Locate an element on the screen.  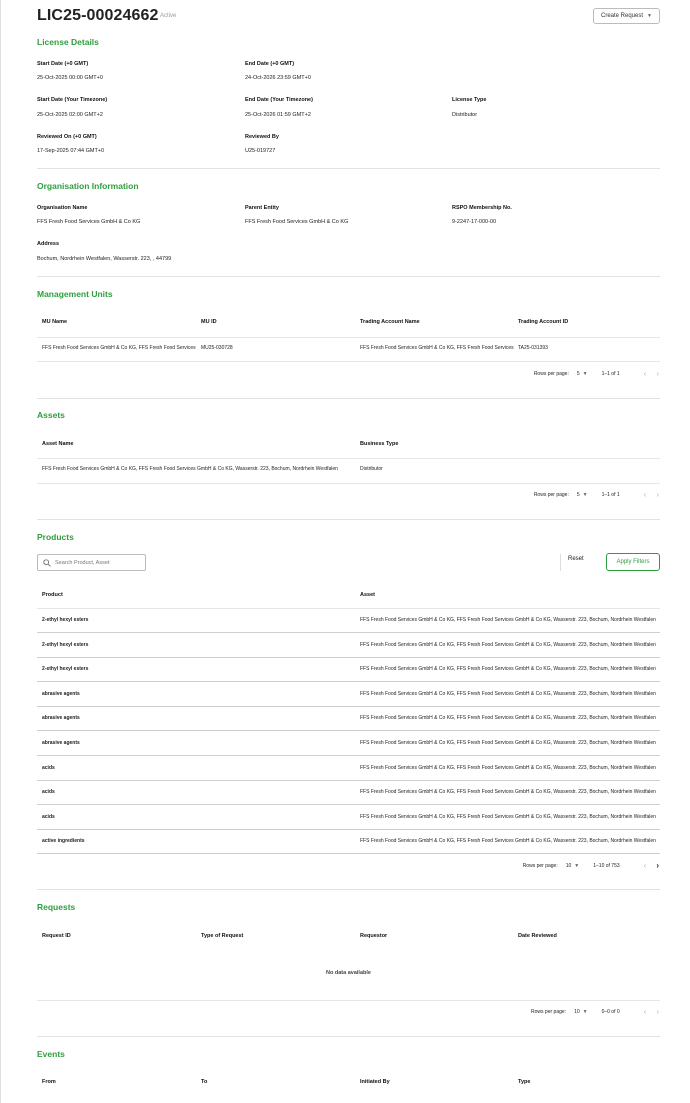
field-label: End Date (Your Timezone) is located at coordinates (279, 100).